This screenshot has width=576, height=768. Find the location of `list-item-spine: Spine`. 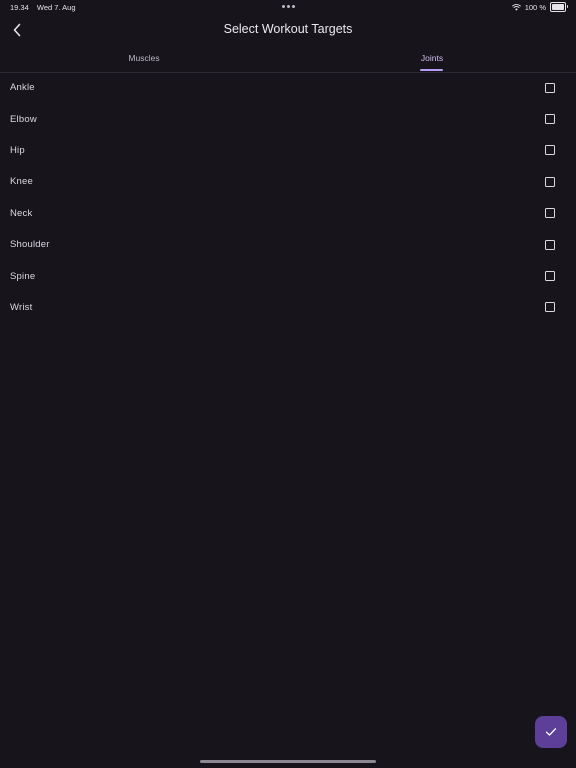

list-item-spine: Spine is located at coordinates (288, 275).